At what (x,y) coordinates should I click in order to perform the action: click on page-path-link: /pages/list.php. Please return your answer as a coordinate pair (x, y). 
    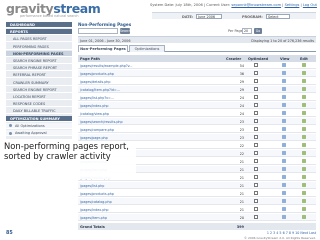
    Looking at the image, I should click on (92, 186).